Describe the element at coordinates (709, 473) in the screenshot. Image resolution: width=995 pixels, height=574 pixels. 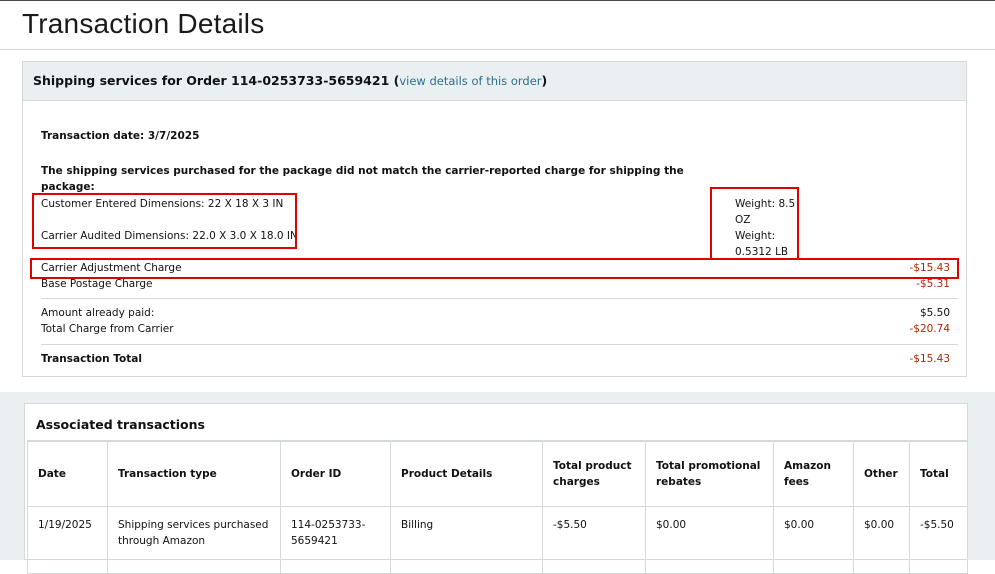
I see `column-header-total-promotional-rebates: Total promotional rebates` at that location.